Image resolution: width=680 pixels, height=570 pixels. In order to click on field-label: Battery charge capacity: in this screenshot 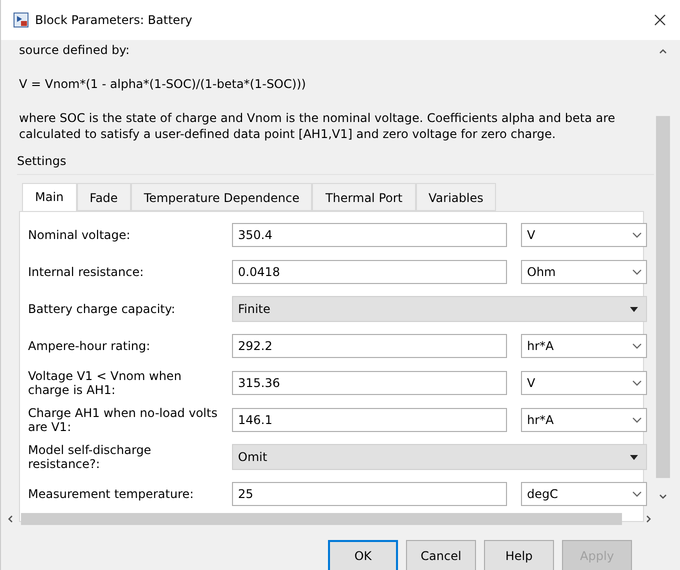, I will do `click(102, 309)`.